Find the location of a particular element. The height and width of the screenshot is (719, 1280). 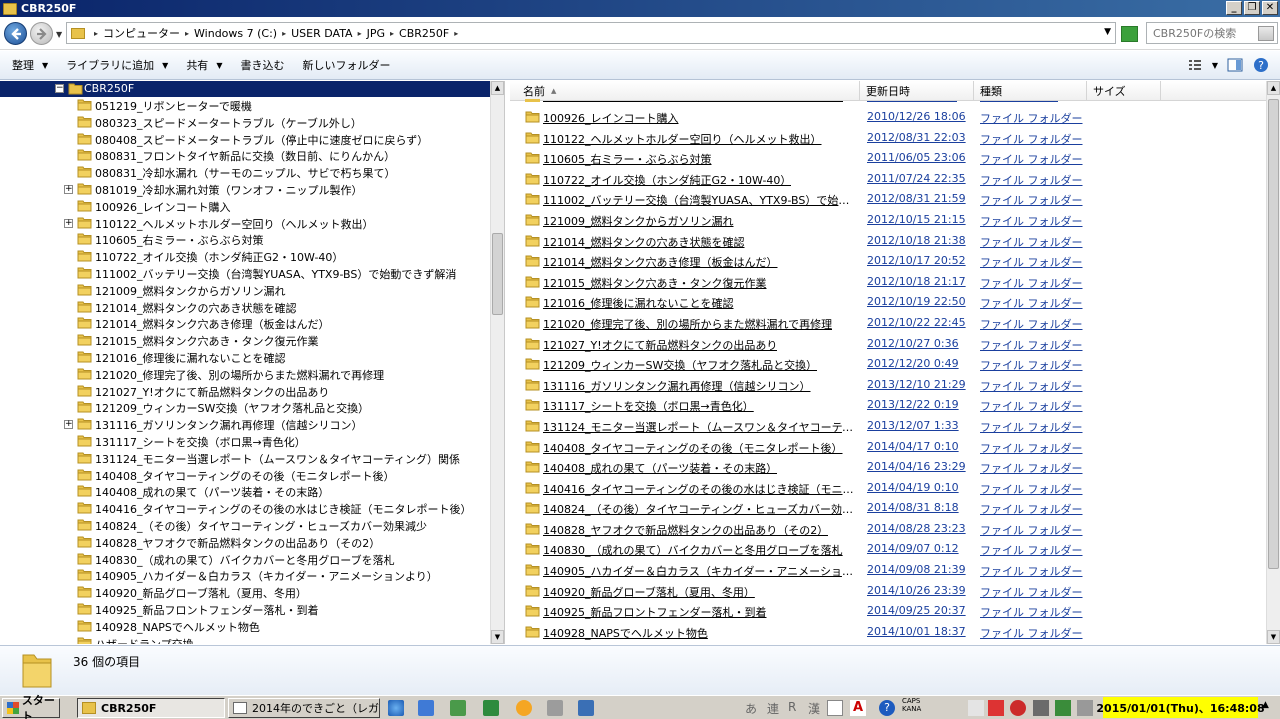

item-name: 110122_ヘルメットホルダー空回り（ヘルメット救出） is located at coordinates (682, 139).